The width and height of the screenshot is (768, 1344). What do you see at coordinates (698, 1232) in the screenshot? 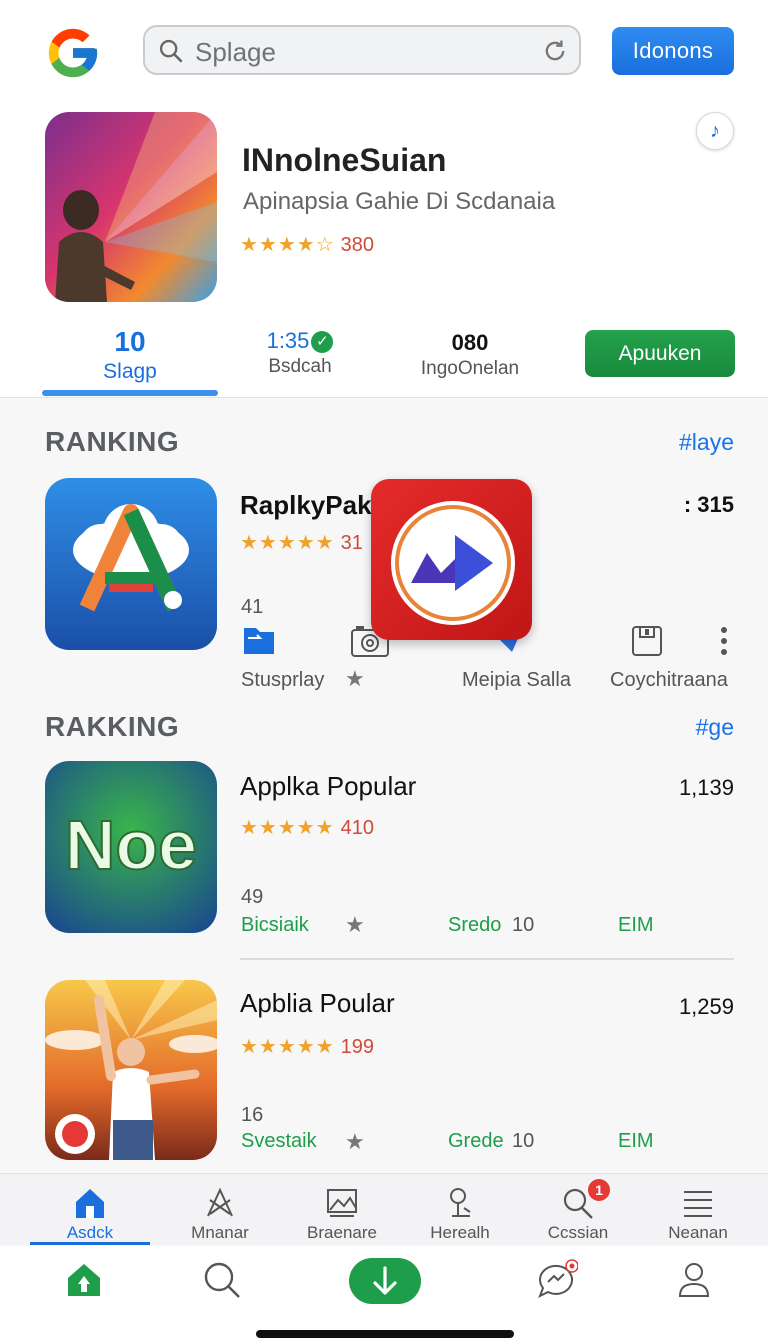
I see `tab-label: Neanan` at bounding box center [698, 1232].